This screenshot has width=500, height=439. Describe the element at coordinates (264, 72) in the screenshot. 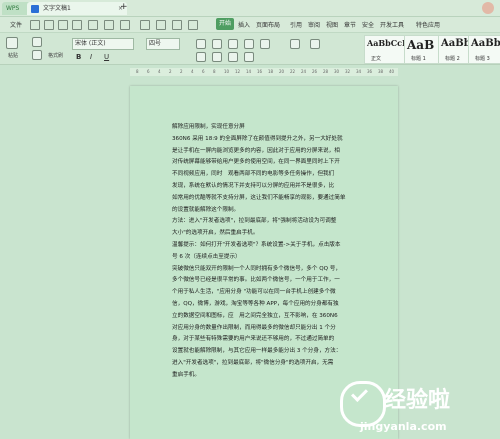

I see `horizontal-ruler: 8 6 4 2 2 4 6 8 10 12 14 16 18 20 22 24 26 28 30 32 34 36 38 40` at that location.